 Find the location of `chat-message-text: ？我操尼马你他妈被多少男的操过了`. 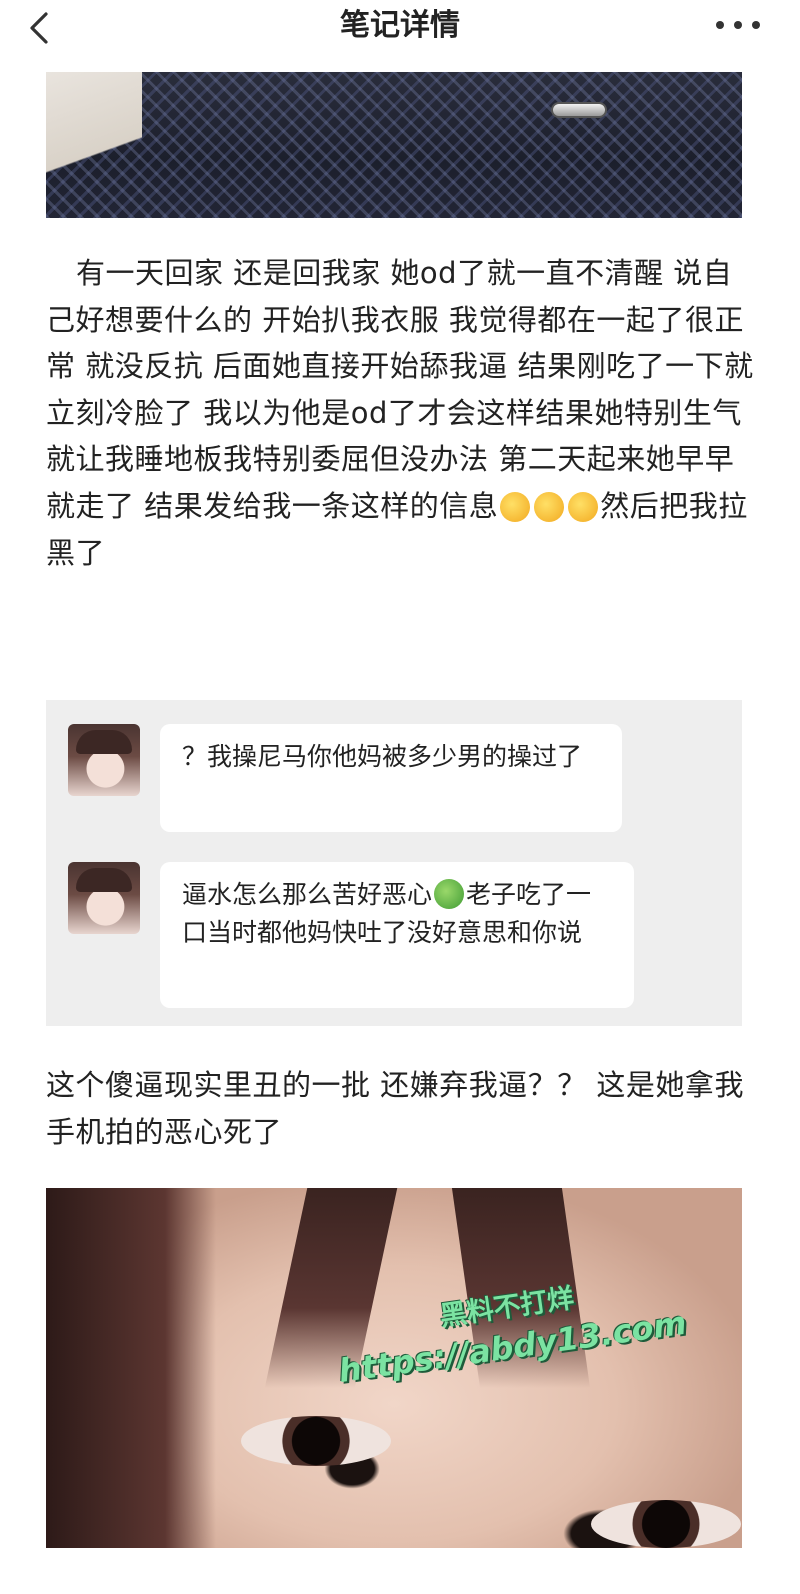

chat-message-text: ？我操尼马你他妈被多少男的操过了 is located at coordinates (382, 756).